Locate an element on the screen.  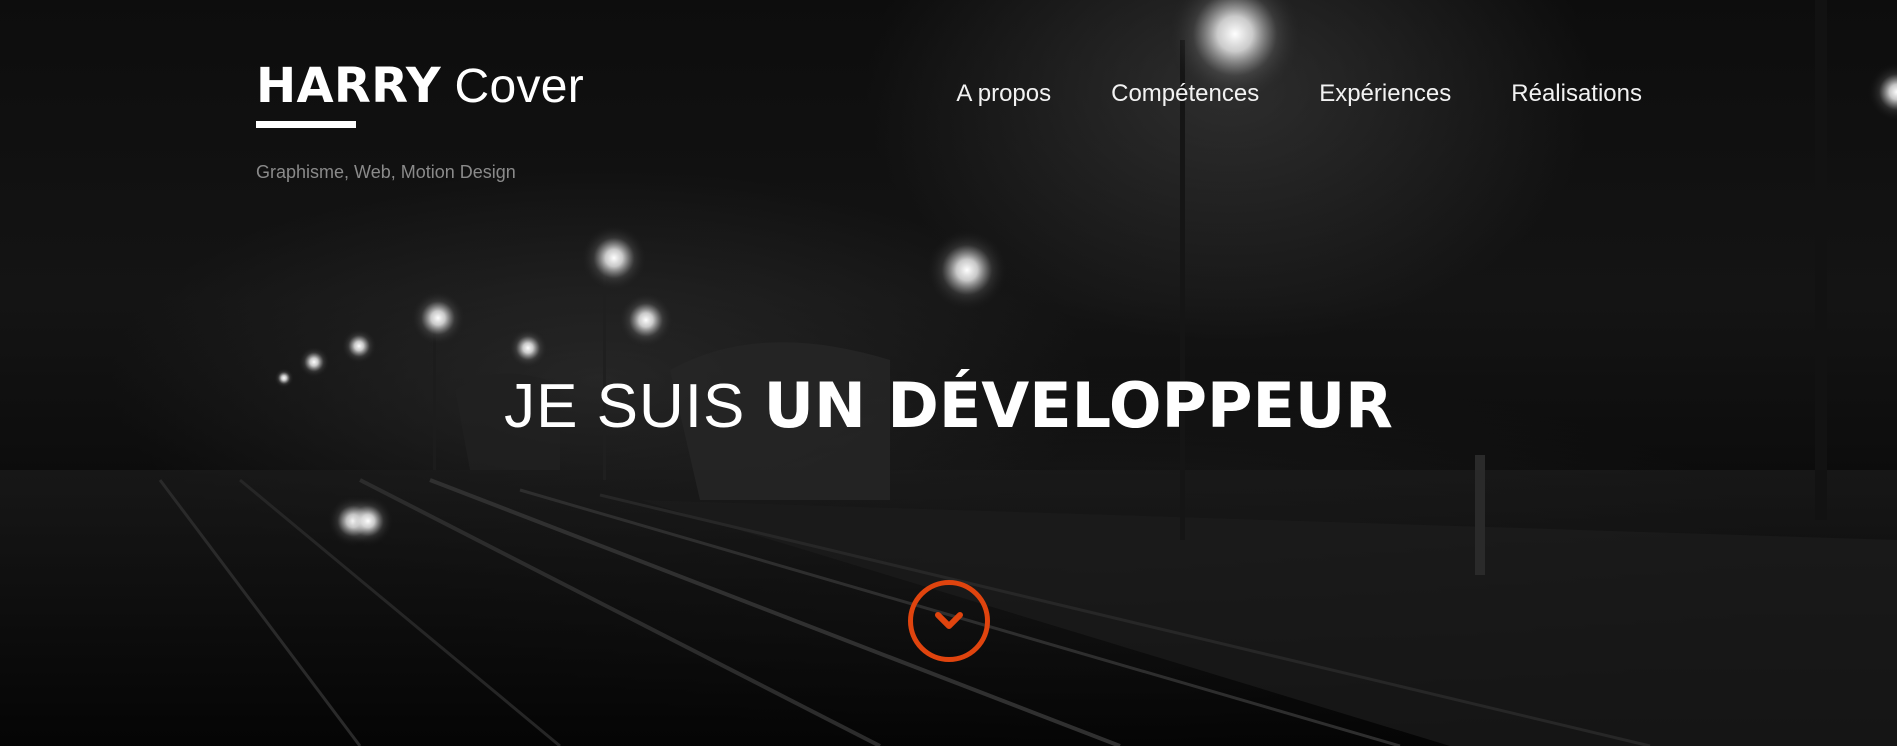
nav-item-realisations: Réalisations is located at coordinates (1576, 94).